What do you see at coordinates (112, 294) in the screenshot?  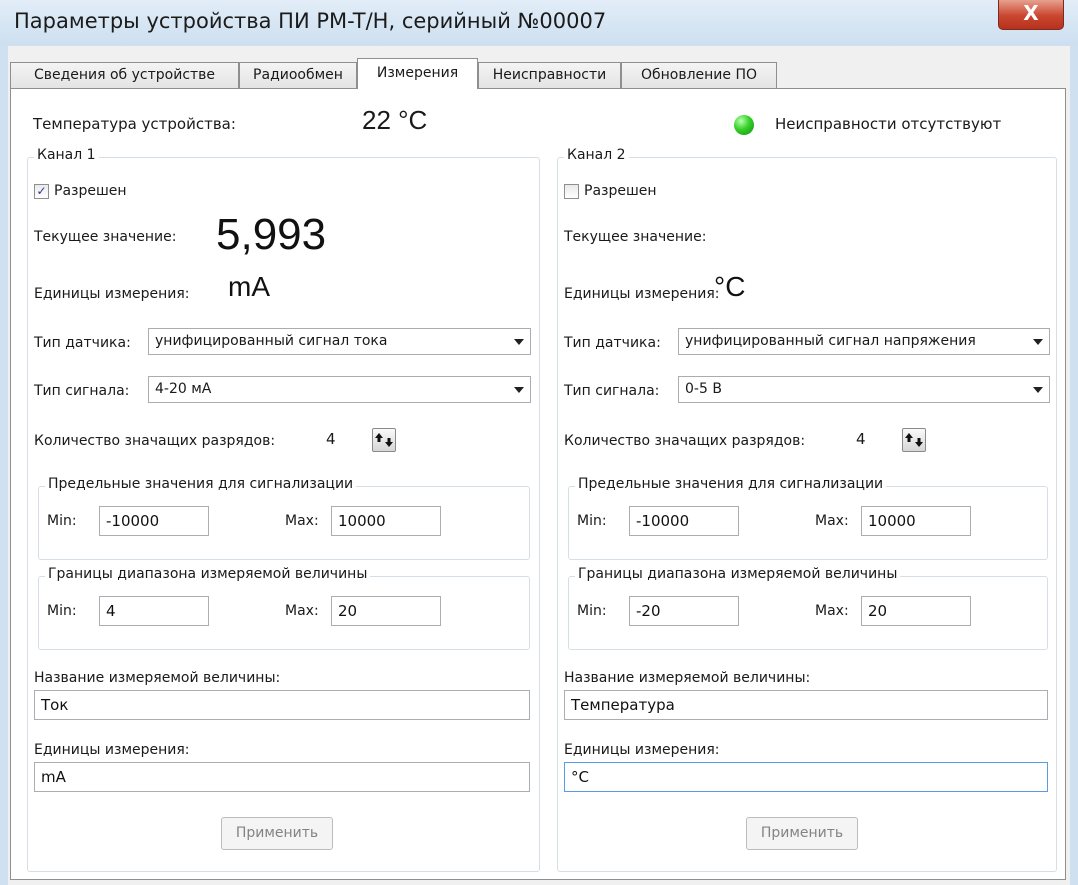 I see `channel-1-units-label: Единицы измерения:` at bounding box center [112, 294].